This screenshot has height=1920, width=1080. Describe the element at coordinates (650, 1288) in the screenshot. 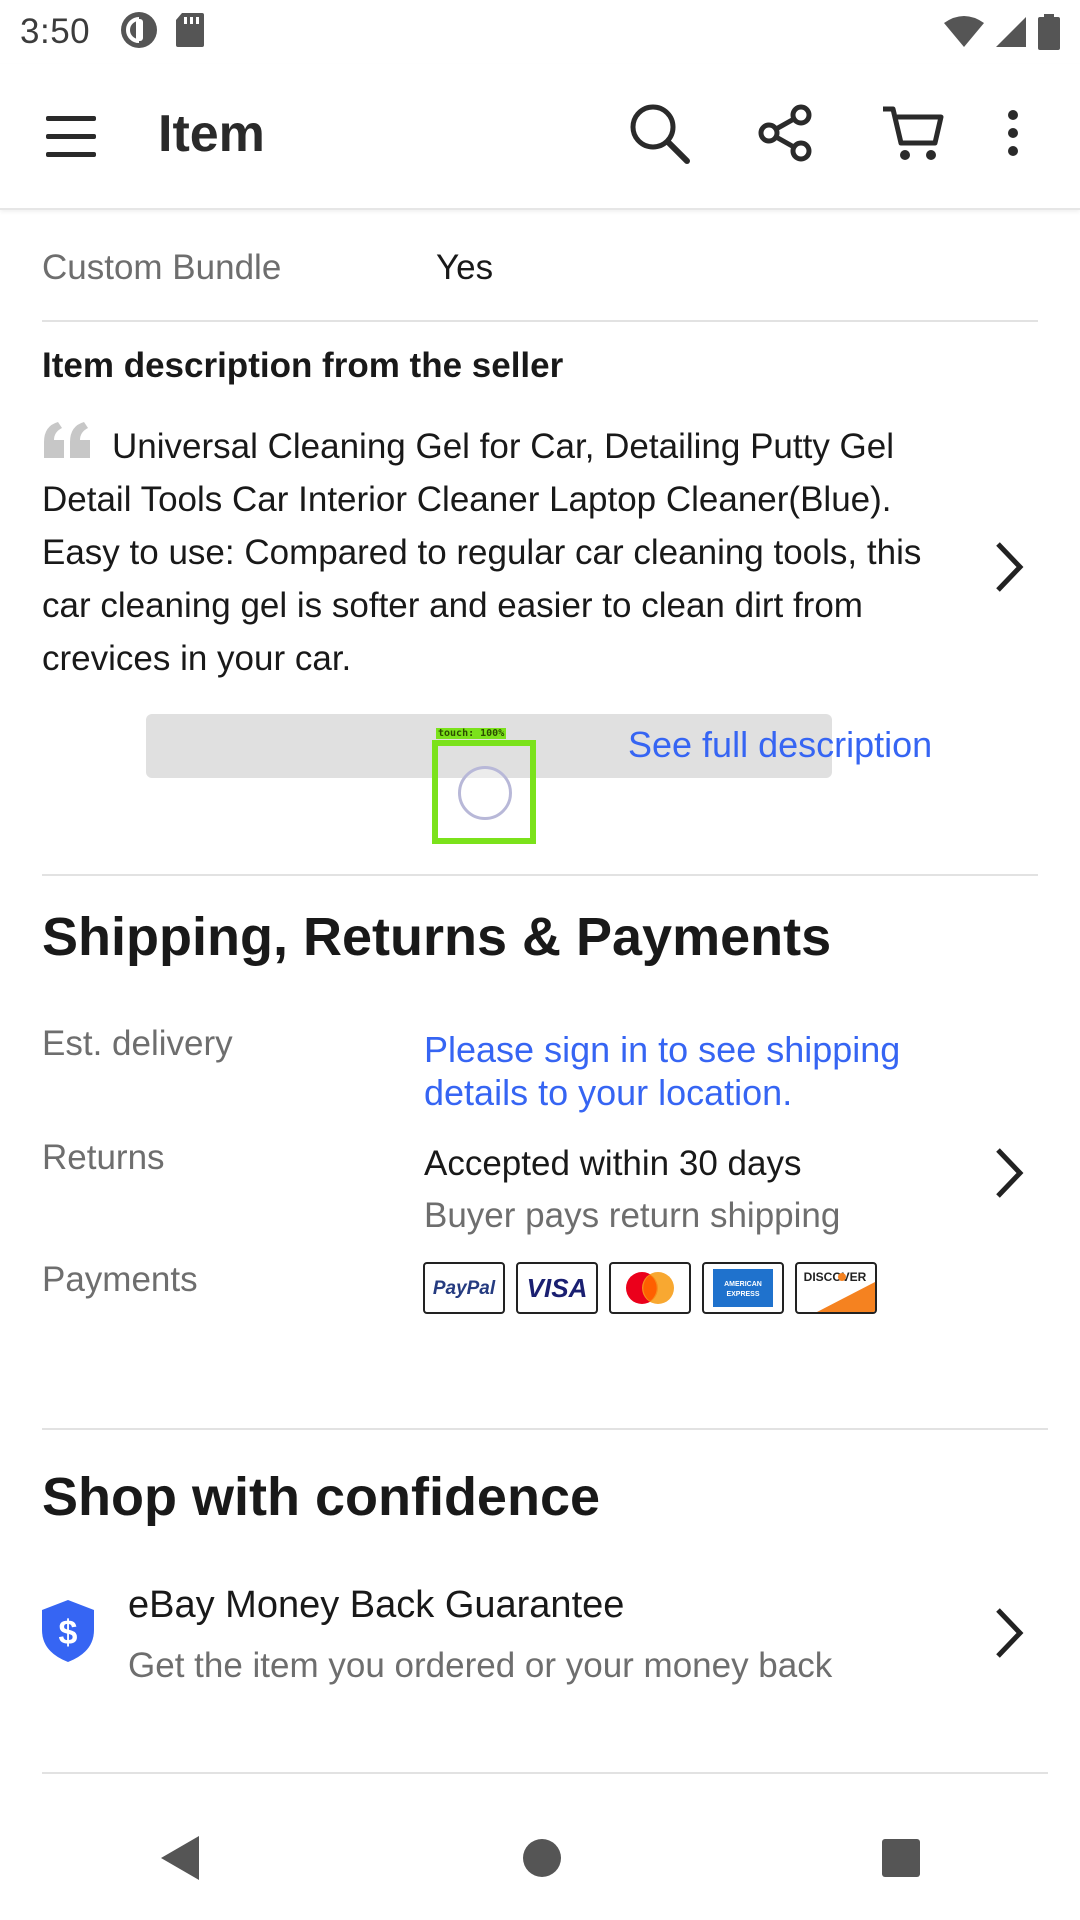

I see `mastercard-logo` at that location.